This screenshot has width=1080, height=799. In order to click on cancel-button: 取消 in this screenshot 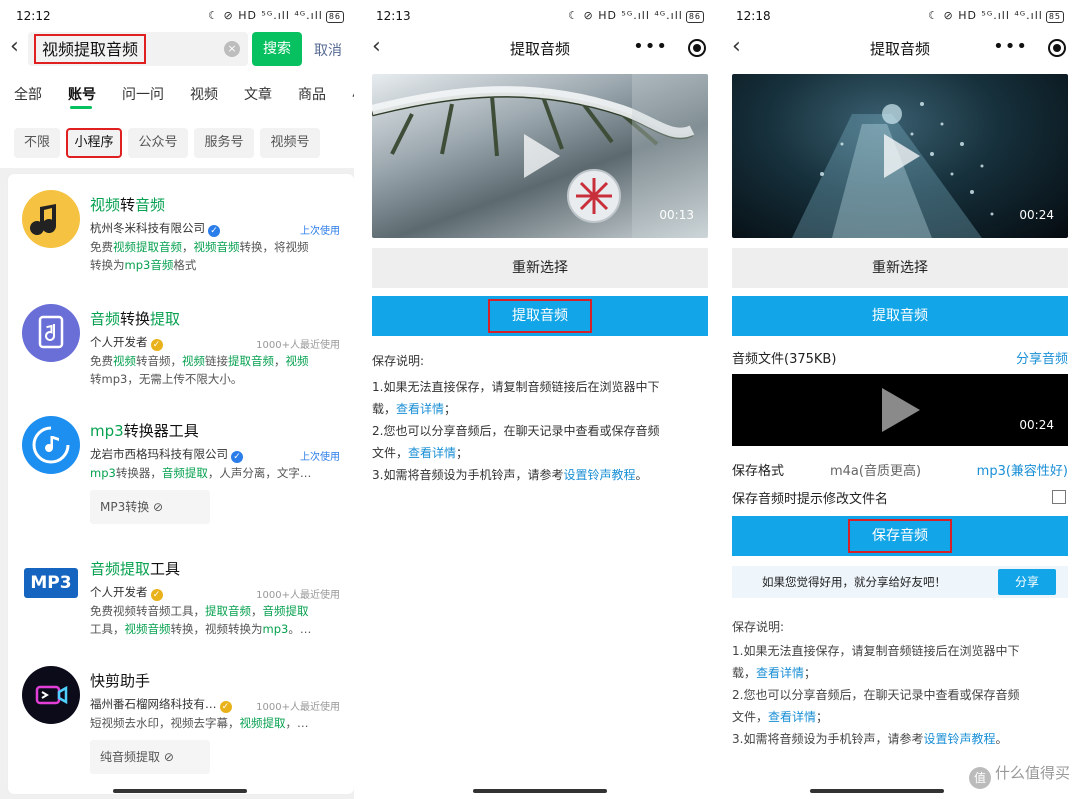, I will do `click(328, 50)`.